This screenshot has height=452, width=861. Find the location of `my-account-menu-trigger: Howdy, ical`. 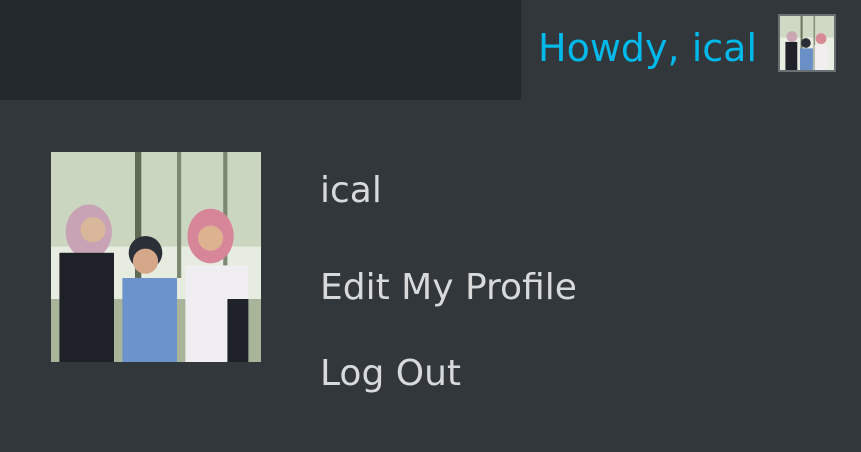

my-account-menu-trigger: Howdy, ical is located at coordinates (691, 50).